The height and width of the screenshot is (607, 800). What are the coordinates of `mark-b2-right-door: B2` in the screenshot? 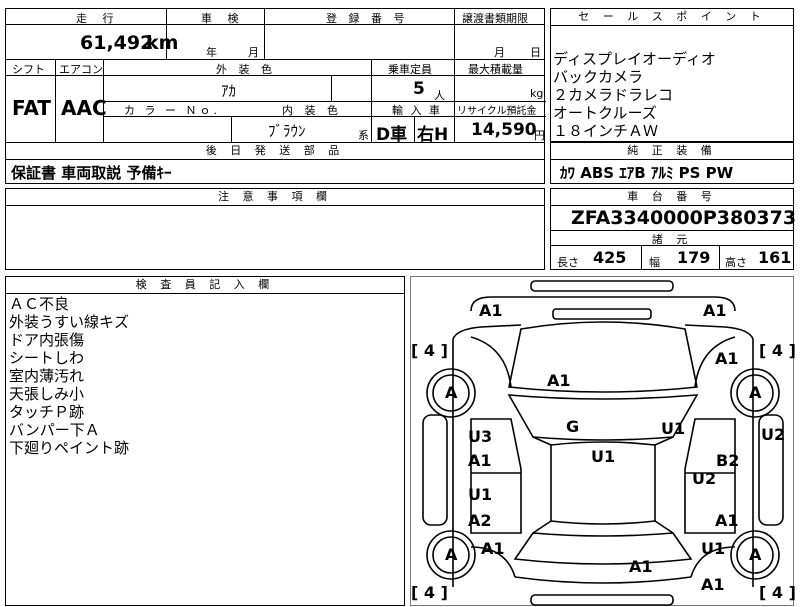 It's located at (728, 460).